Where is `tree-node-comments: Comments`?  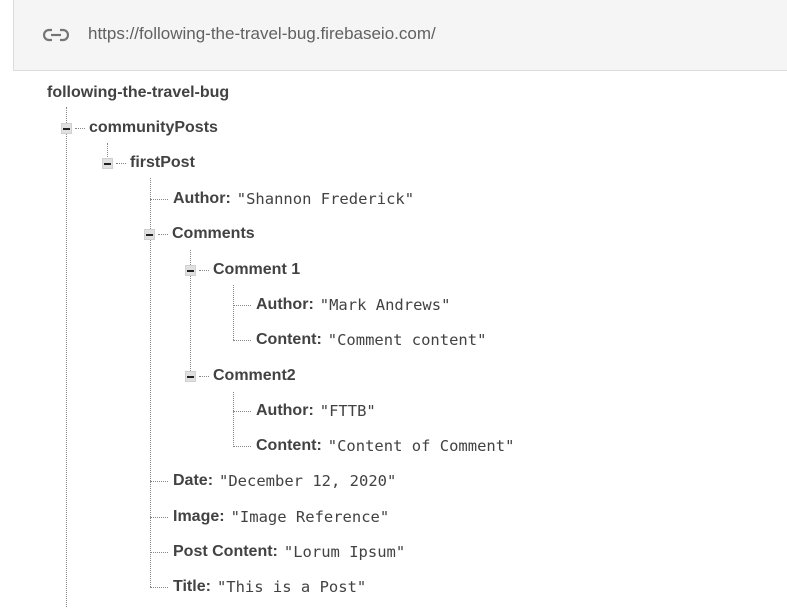 tree-node-comments: Comments is located at coordinates (199, 234).